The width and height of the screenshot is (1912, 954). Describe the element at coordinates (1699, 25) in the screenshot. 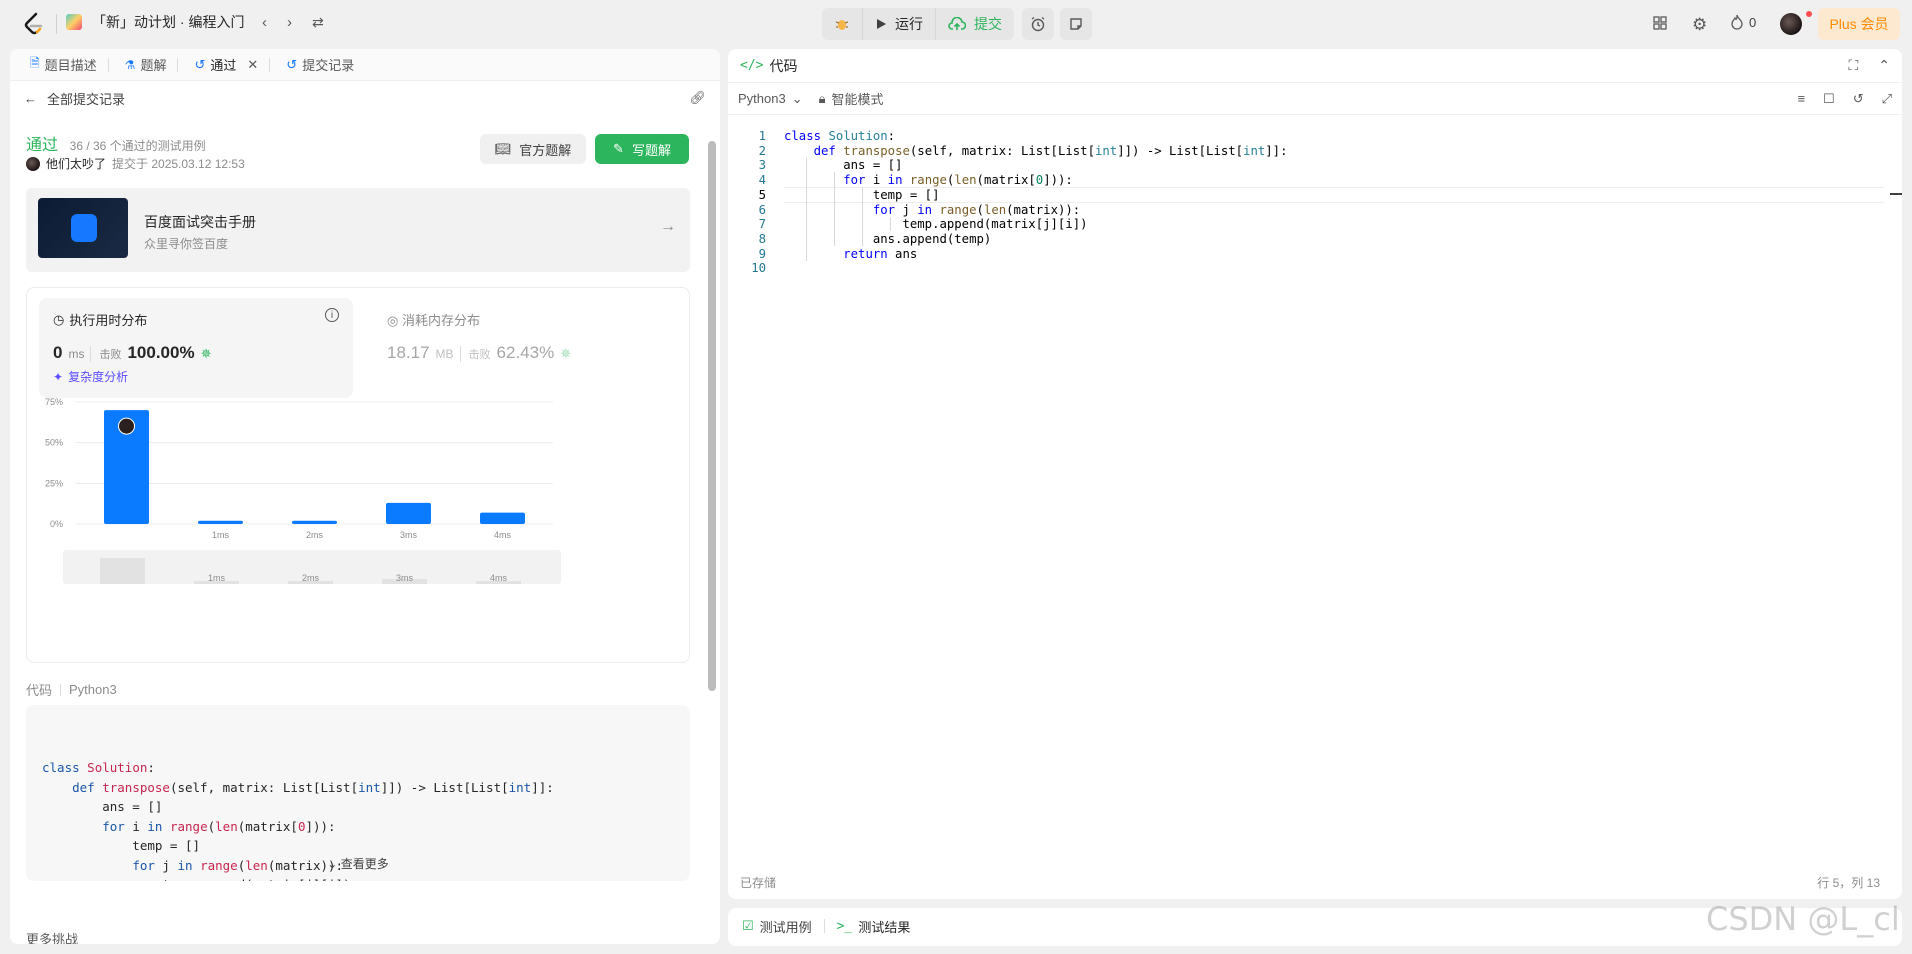

I see `settings-gear-icon: ⚙` at that location.